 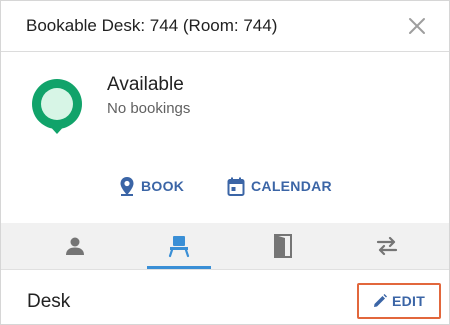 I want to click on door-icon, so click(x=283, y=246).